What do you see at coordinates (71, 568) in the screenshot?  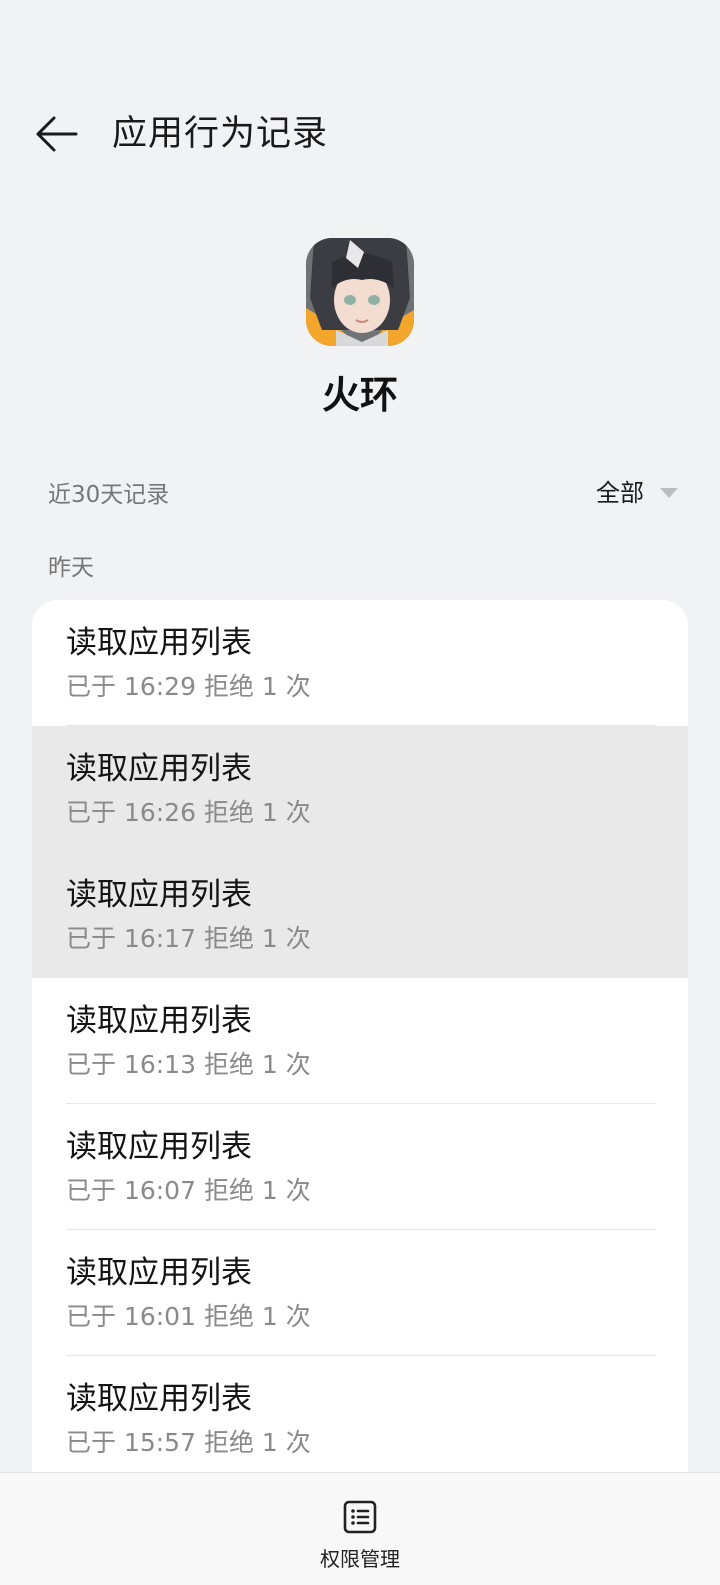 I see `section-day-label: 昨天` at bounding box center [71, 568].